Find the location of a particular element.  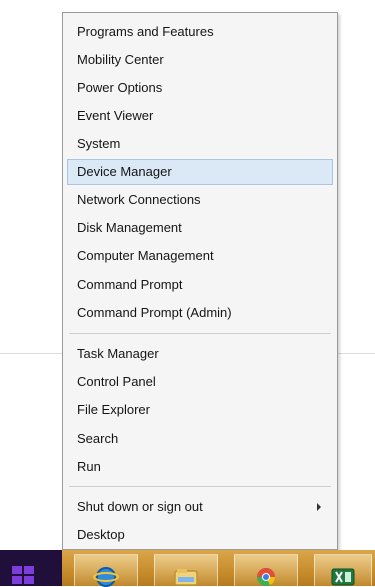

menu-item-shut-down-or-sign-out: Shut down or sign out is located at coordinates (200, 507).